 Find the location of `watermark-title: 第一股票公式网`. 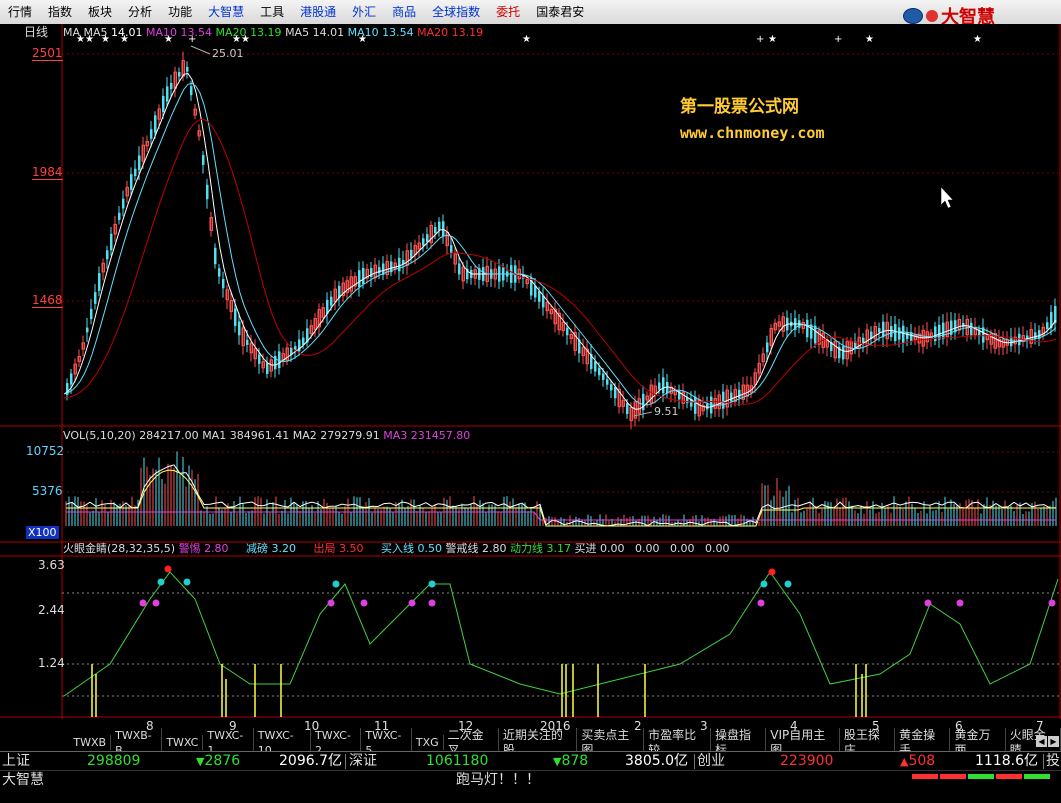

watermark-title: 第一股票公式网 is located at coordinates (739, 107).